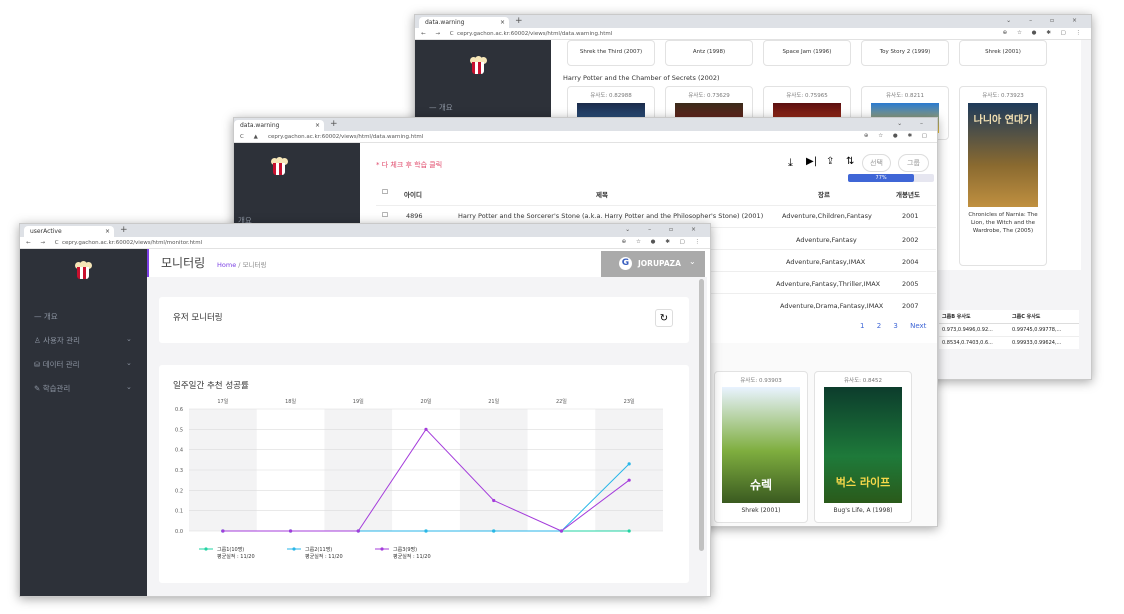  I want to click on cell-year: 2005, so click(910, 284).